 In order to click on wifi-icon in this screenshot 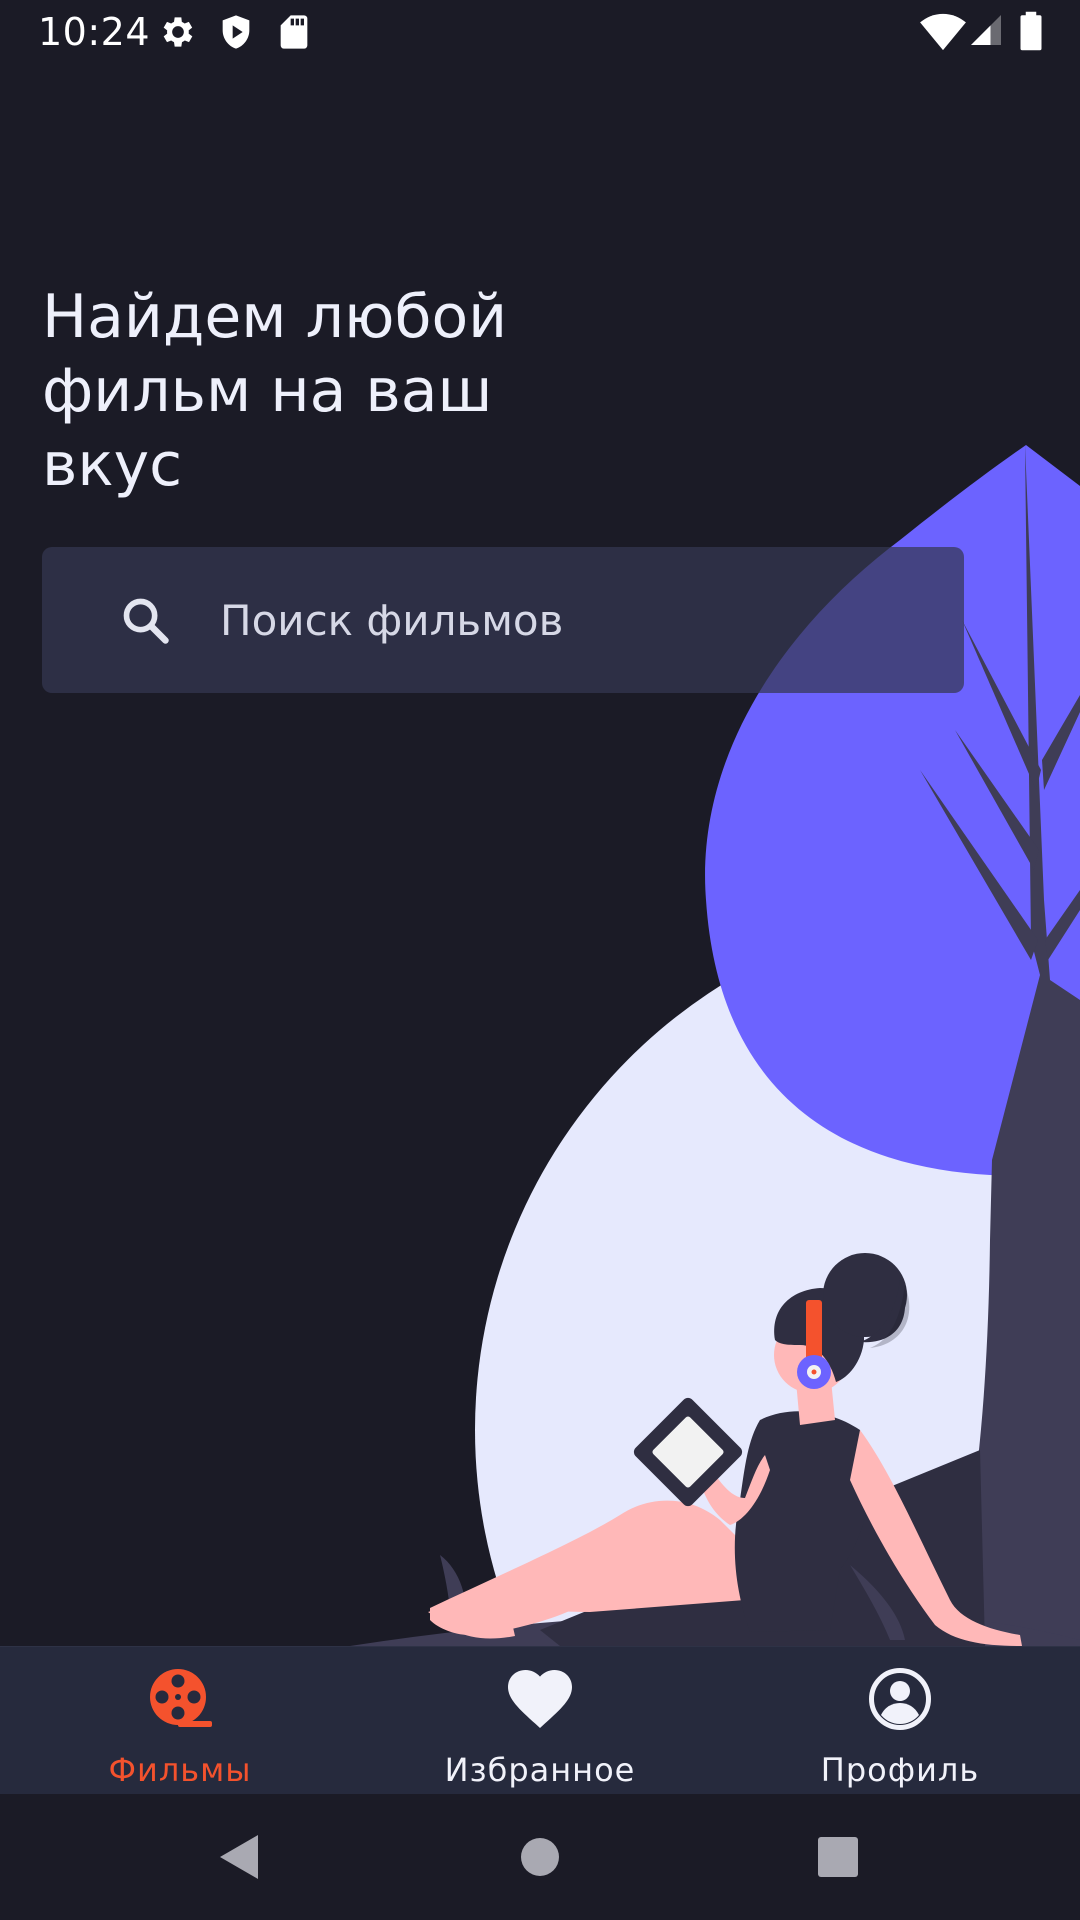, I will do `click(943, 32)`.